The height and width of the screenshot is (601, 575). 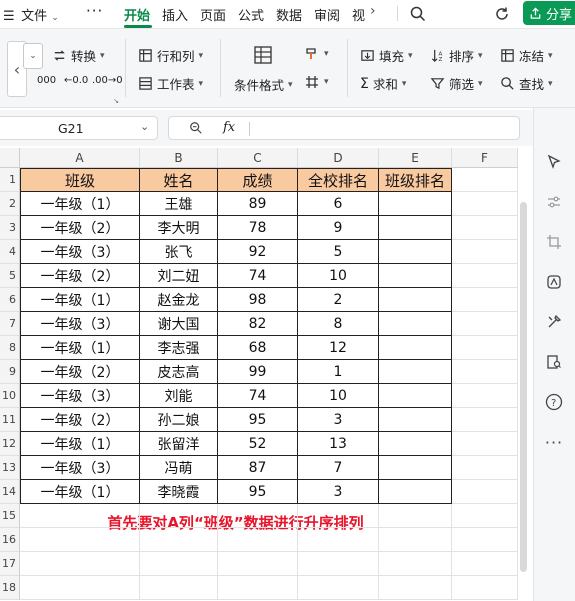 I want to click on table-cell: 2, so click(x=338, y=300).